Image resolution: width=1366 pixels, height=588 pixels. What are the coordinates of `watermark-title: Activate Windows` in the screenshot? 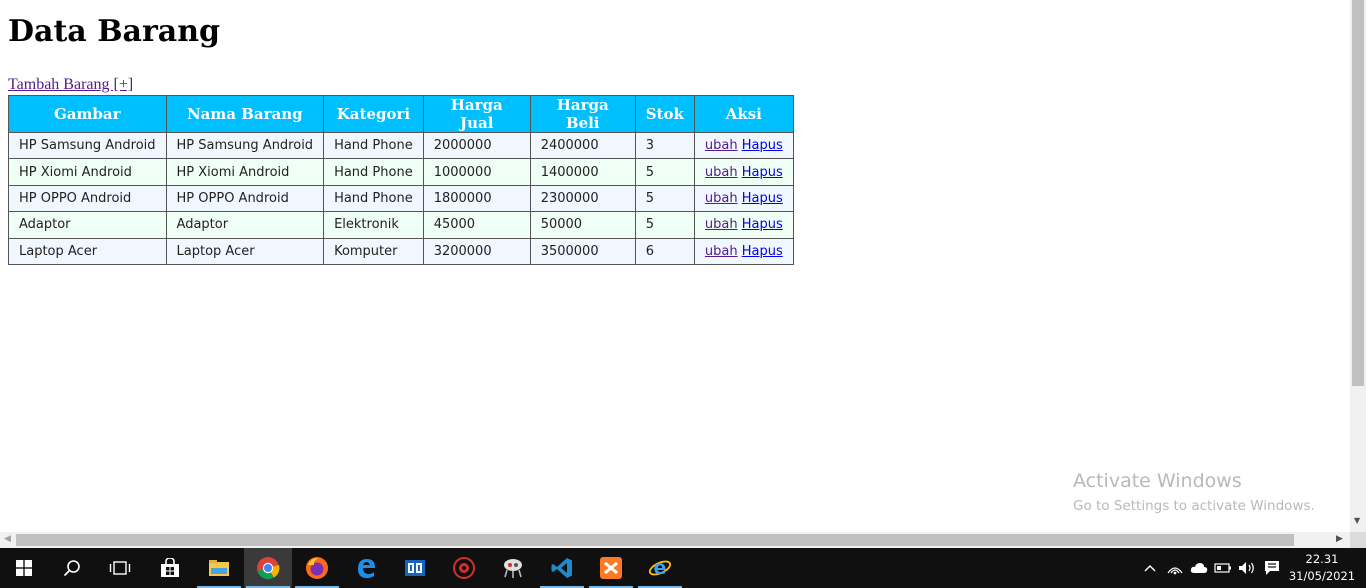 It's located at (1157, 481).